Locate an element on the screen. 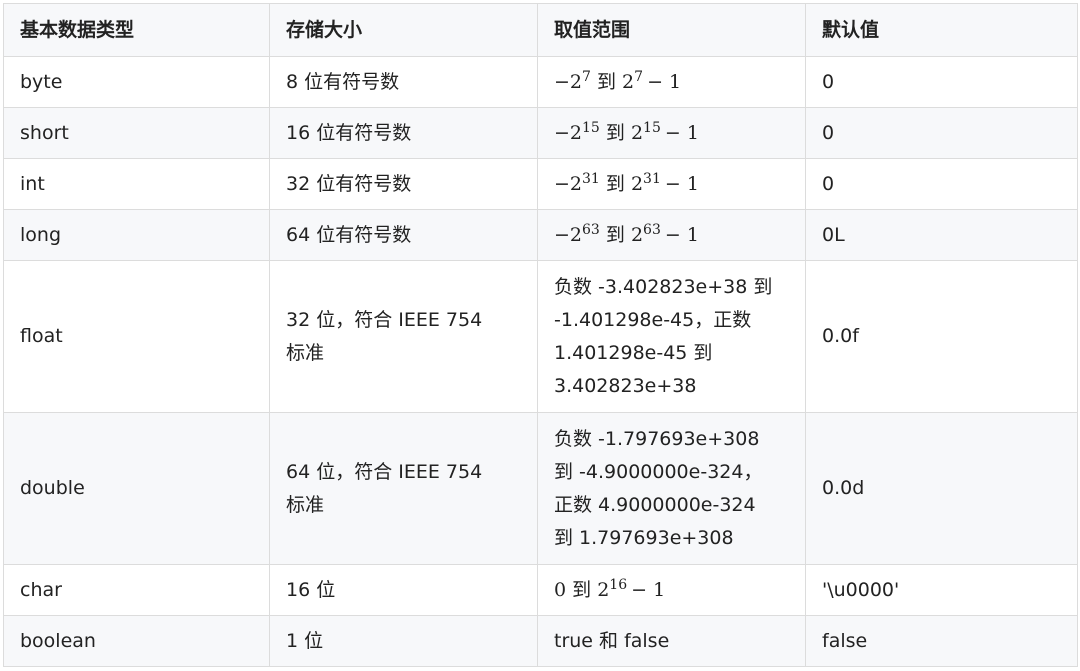 The image size is (1080, 671). header-size: 存储大小 is located at coordinates (403, 30).